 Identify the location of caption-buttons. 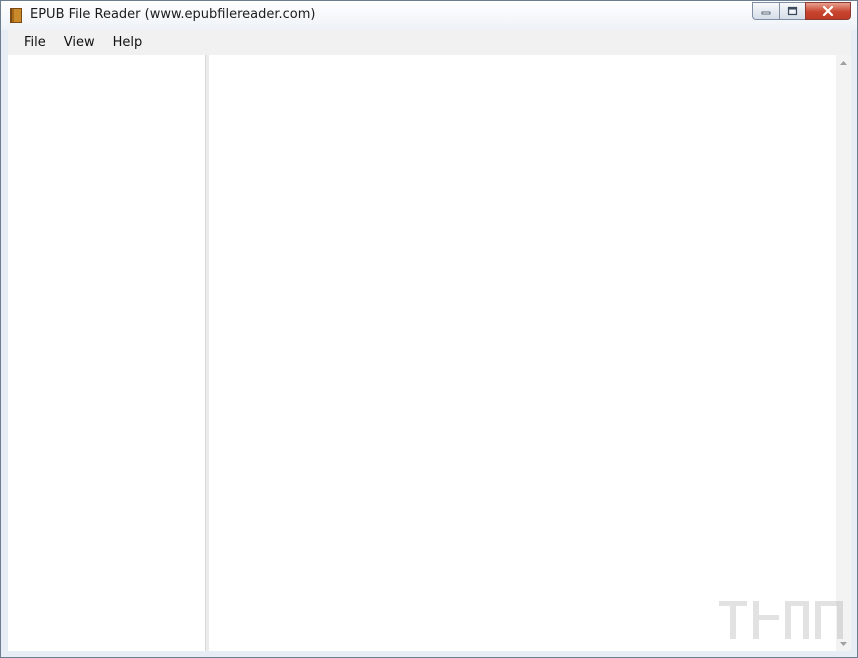
(801, 11).